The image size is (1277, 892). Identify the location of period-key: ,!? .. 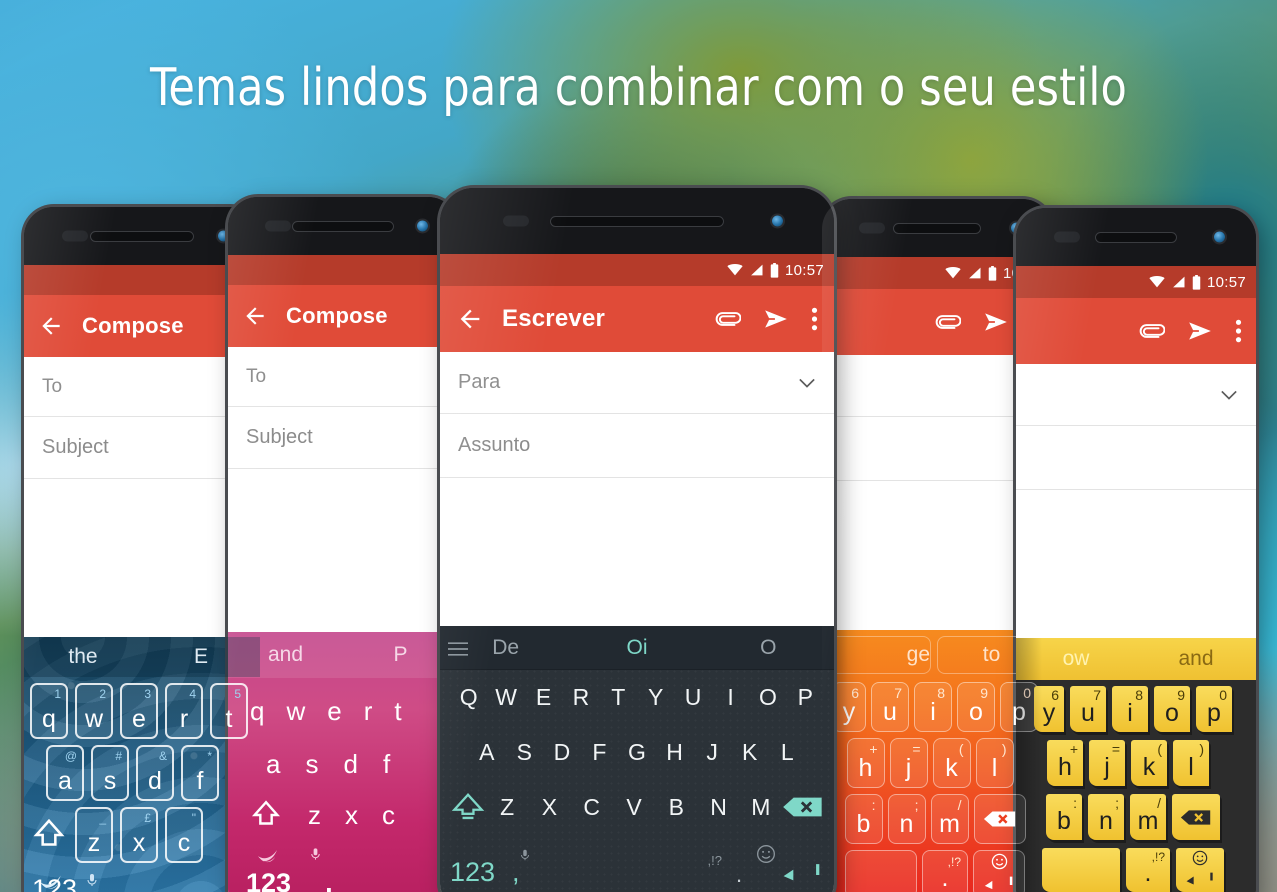
(1148, 870).